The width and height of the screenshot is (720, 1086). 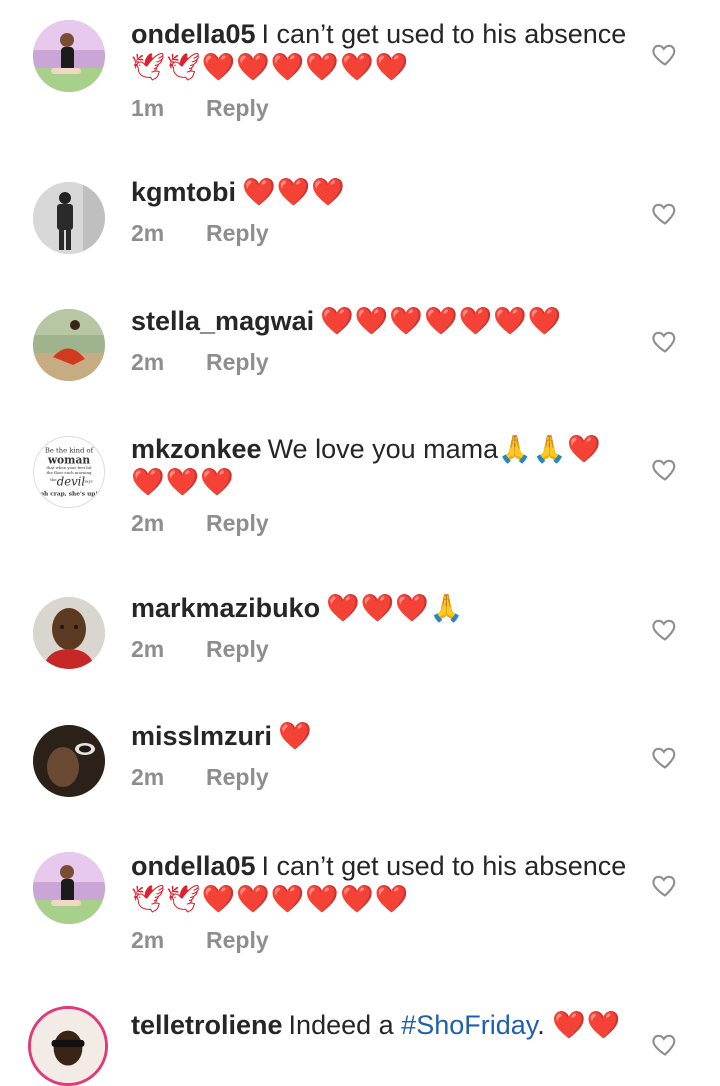 I want to click on comment-emojis: ❤️, so click(x=295, y=736).